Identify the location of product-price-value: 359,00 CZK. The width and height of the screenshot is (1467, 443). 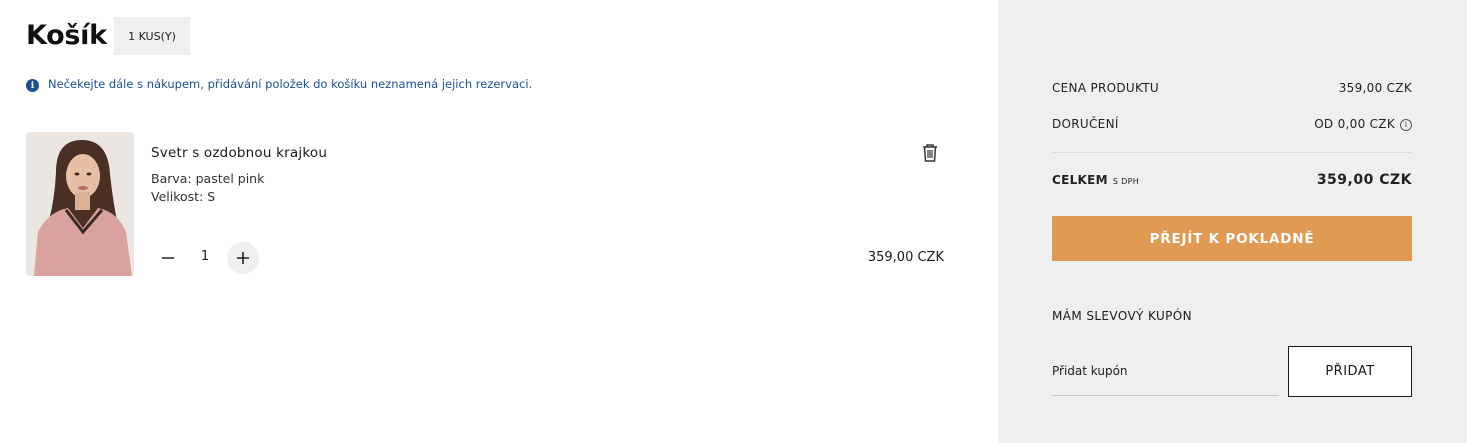
(1375, 88).